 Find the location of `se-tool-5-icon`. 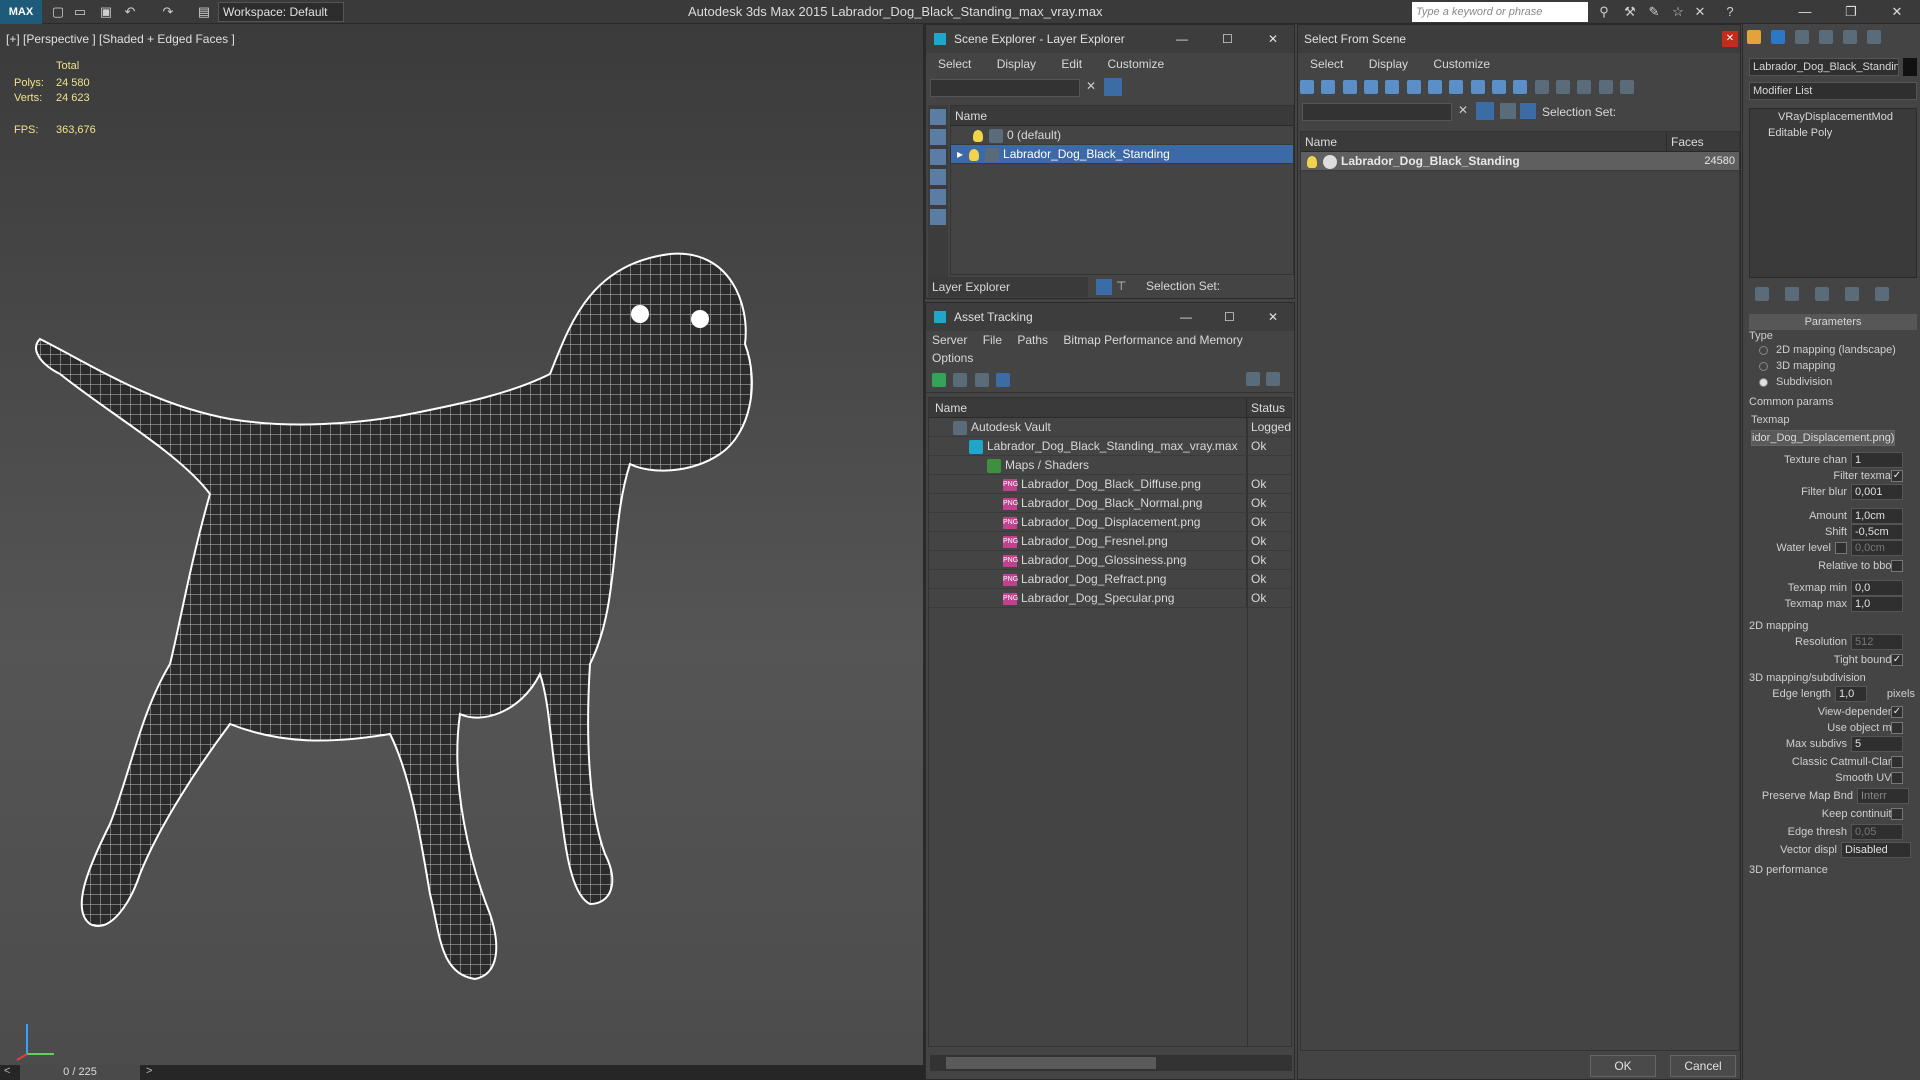

se-tool-5-icon is located at coordinates (938, 197).